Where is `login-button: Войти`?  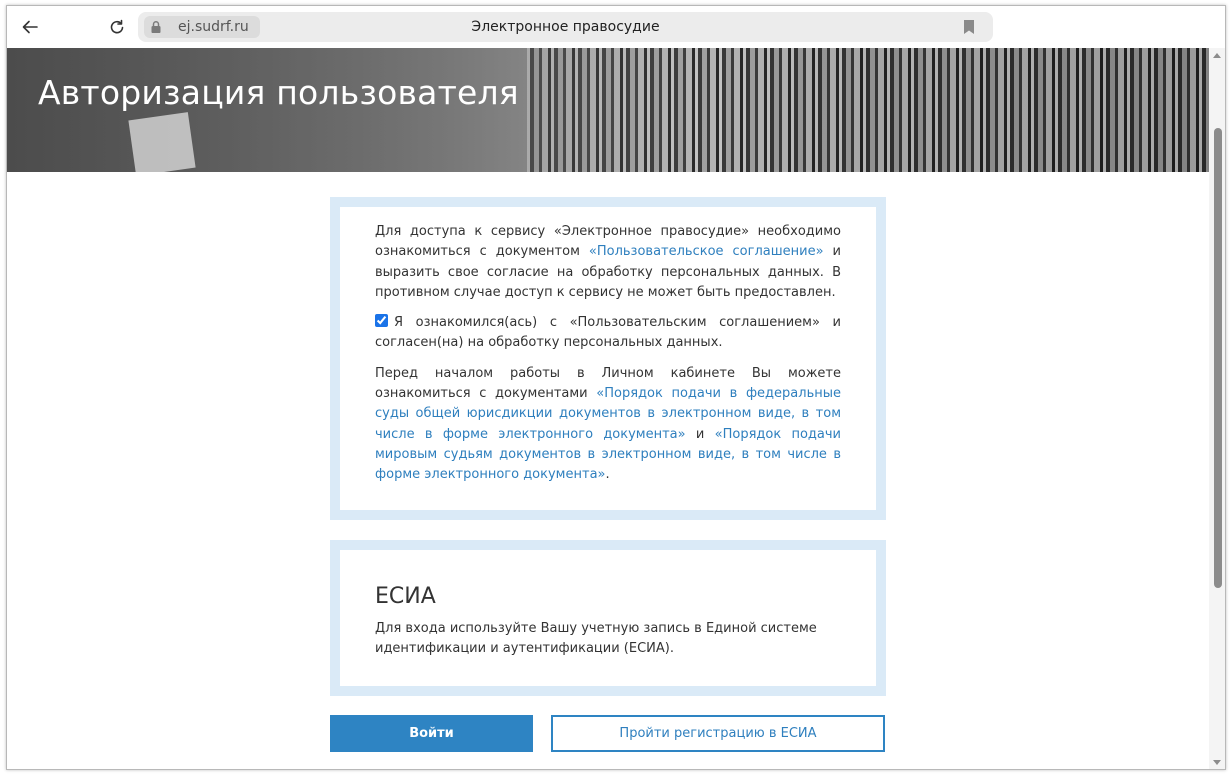
login-button: Войти is located at coordinates (431, 733).